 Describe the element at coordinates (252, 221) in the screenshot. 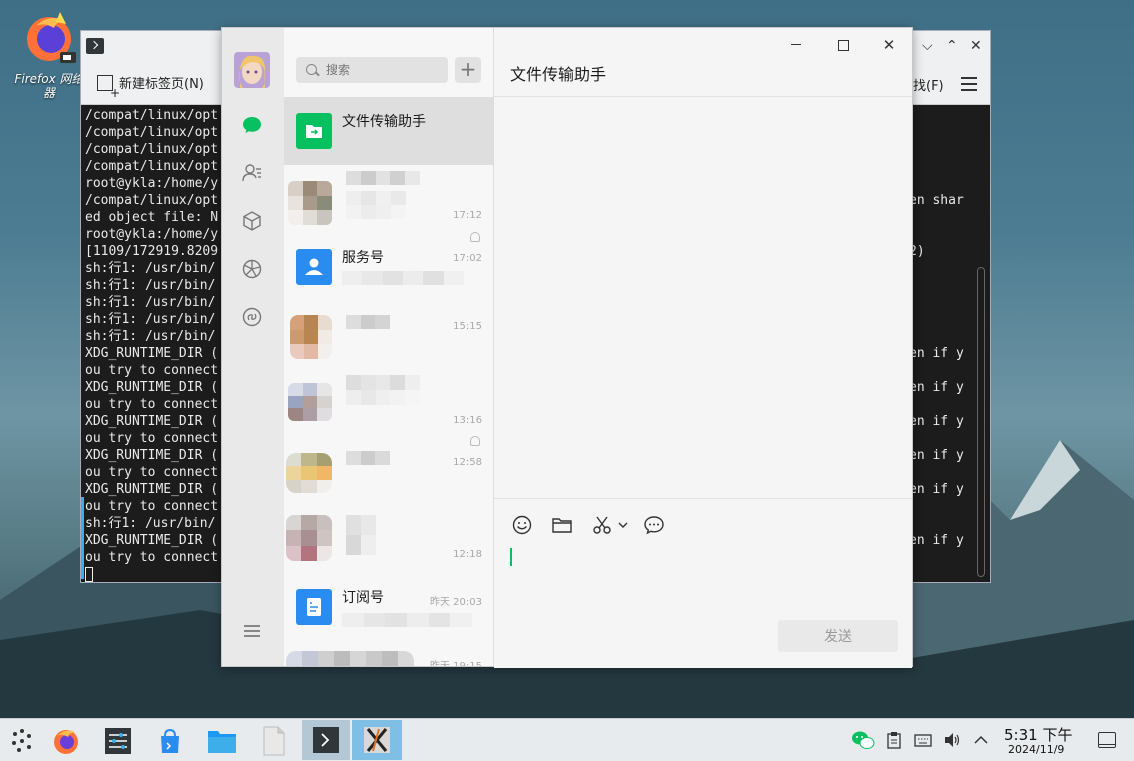

I see `favorites-cube-icon` at that location.